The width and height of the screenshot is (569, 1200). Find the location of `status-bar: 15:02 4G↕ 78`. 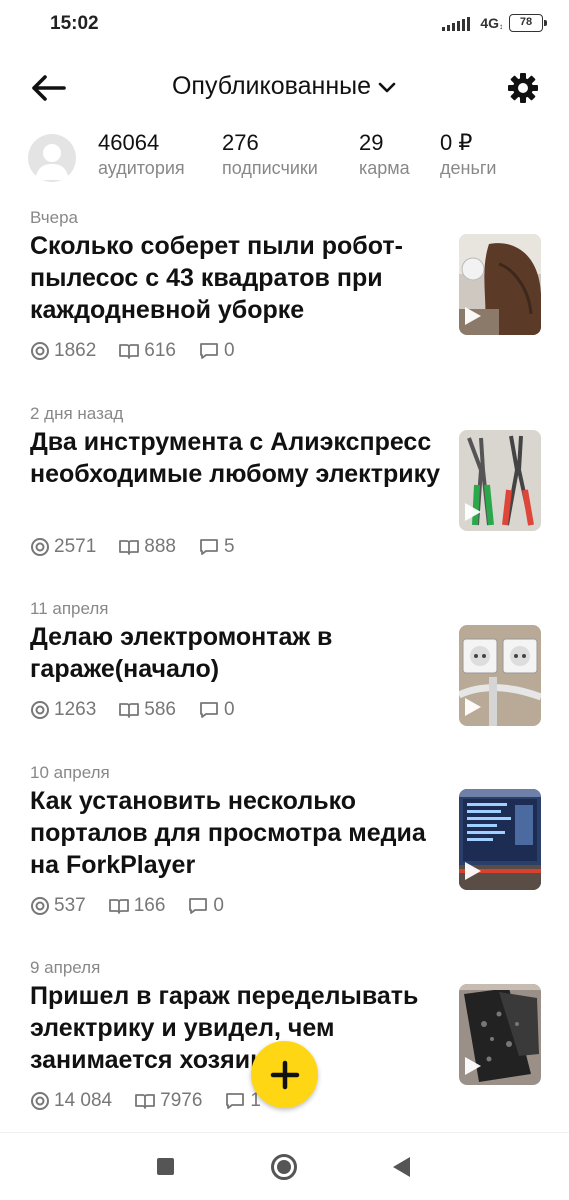

status-bar: 15:02 4G↕ 78 is located at coordinates (284, 25).